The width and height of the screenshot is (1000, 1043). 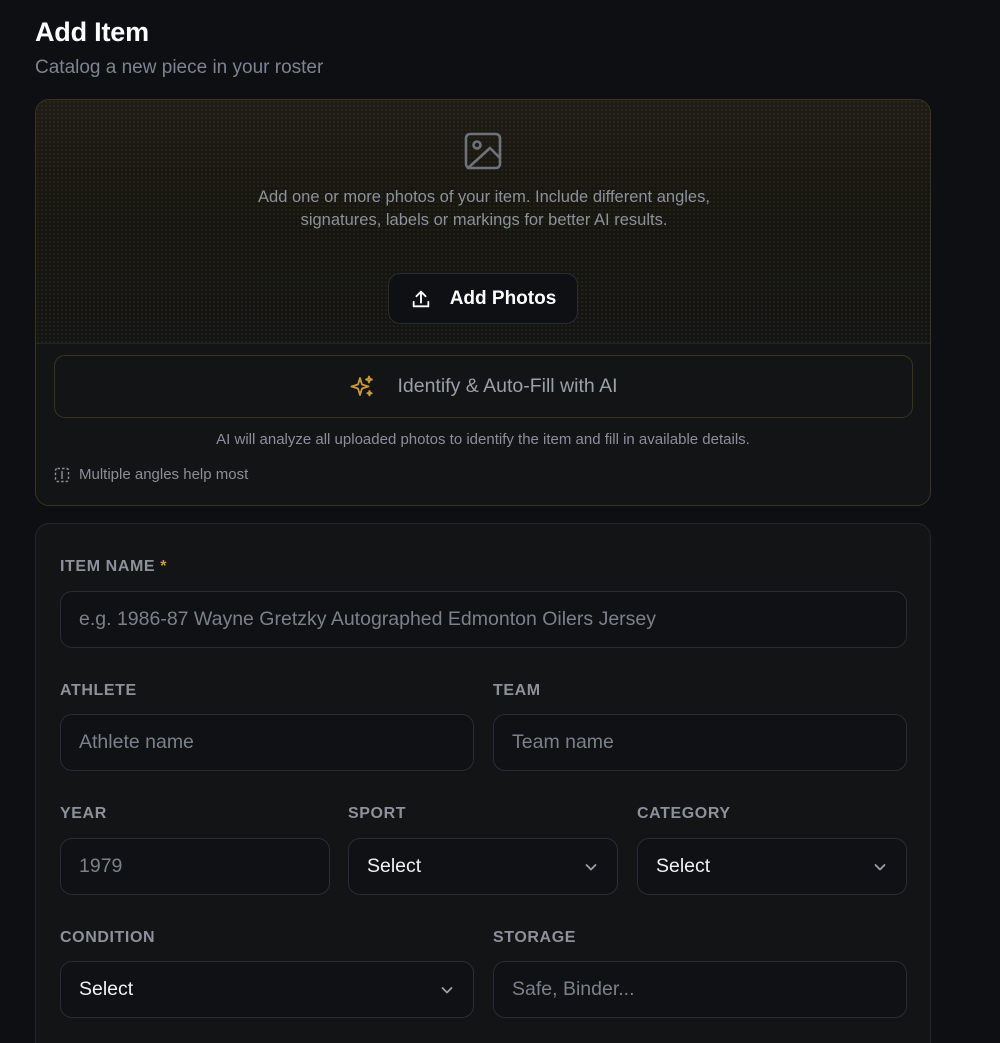 What do you see at coordinates (62, 474) in the screenshot?
I see `angles-icon` at bounding box center [62, 474].